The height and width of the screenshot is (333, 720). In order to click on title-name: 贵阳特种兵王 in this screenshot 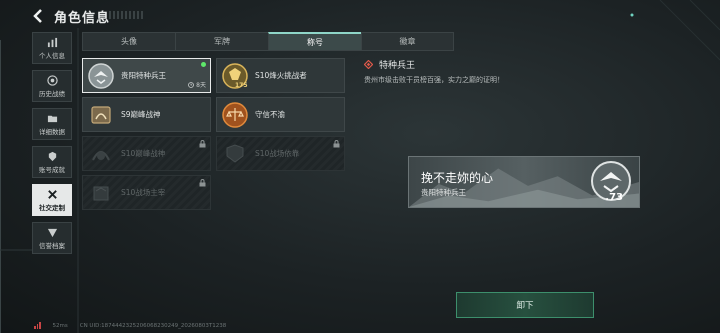, I will do `click(143, 75)`.